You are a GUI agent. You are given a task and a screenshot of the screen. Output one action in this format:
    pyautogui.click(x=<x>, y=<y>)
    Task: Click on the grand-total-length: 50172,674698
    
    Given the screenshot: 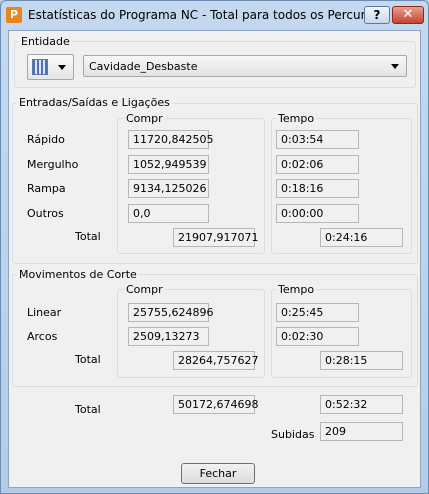 What is the action you would take?
    pyautogui.click(x=215, y=404)
    